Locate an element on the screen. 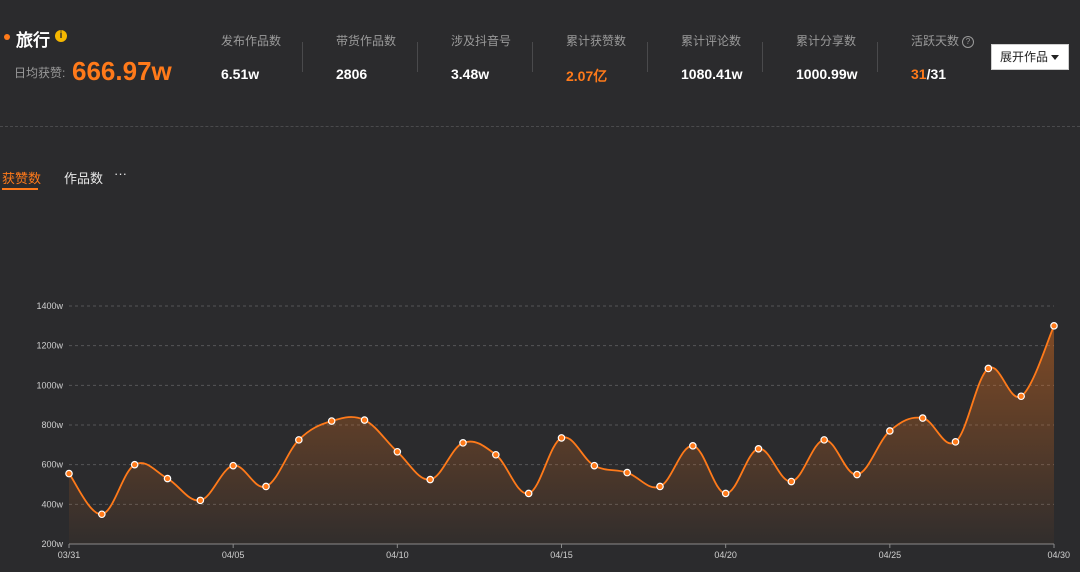 Image resolution: width=1080 pixels, height=572 pixels. active-days-total: /31 is located at coordinates (936, 74).